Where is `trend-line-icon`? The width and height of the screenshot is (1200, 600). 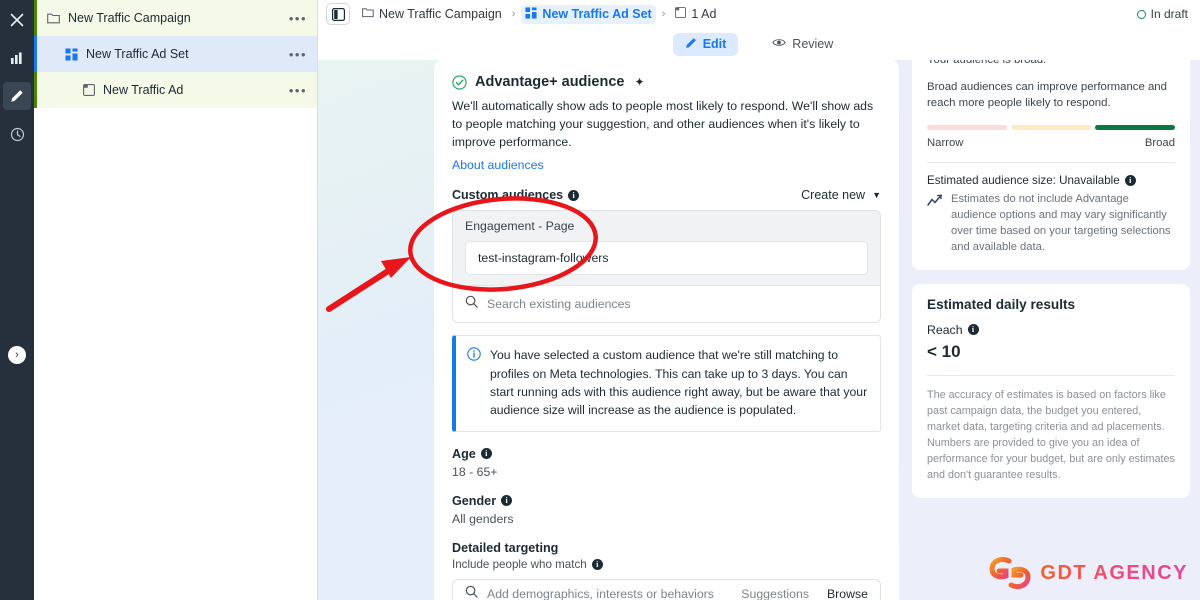 trend-line-icon is located at coordinates (935, 223).